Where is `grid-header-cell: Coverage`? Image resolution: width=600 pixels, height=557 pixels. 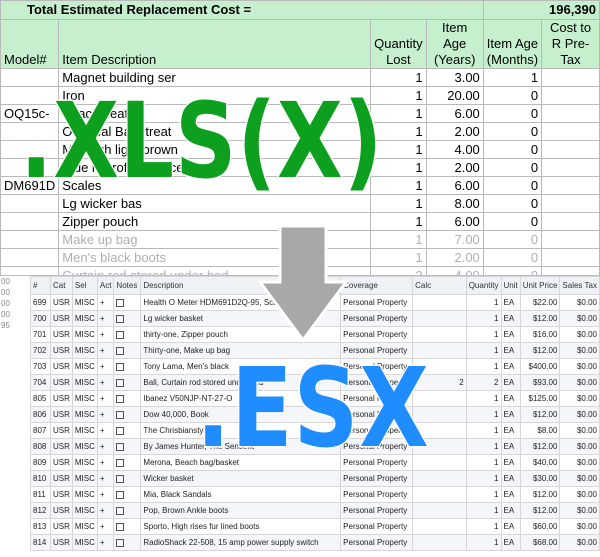
grid-header-cell: Coverage is located at coordinates (377, 285).